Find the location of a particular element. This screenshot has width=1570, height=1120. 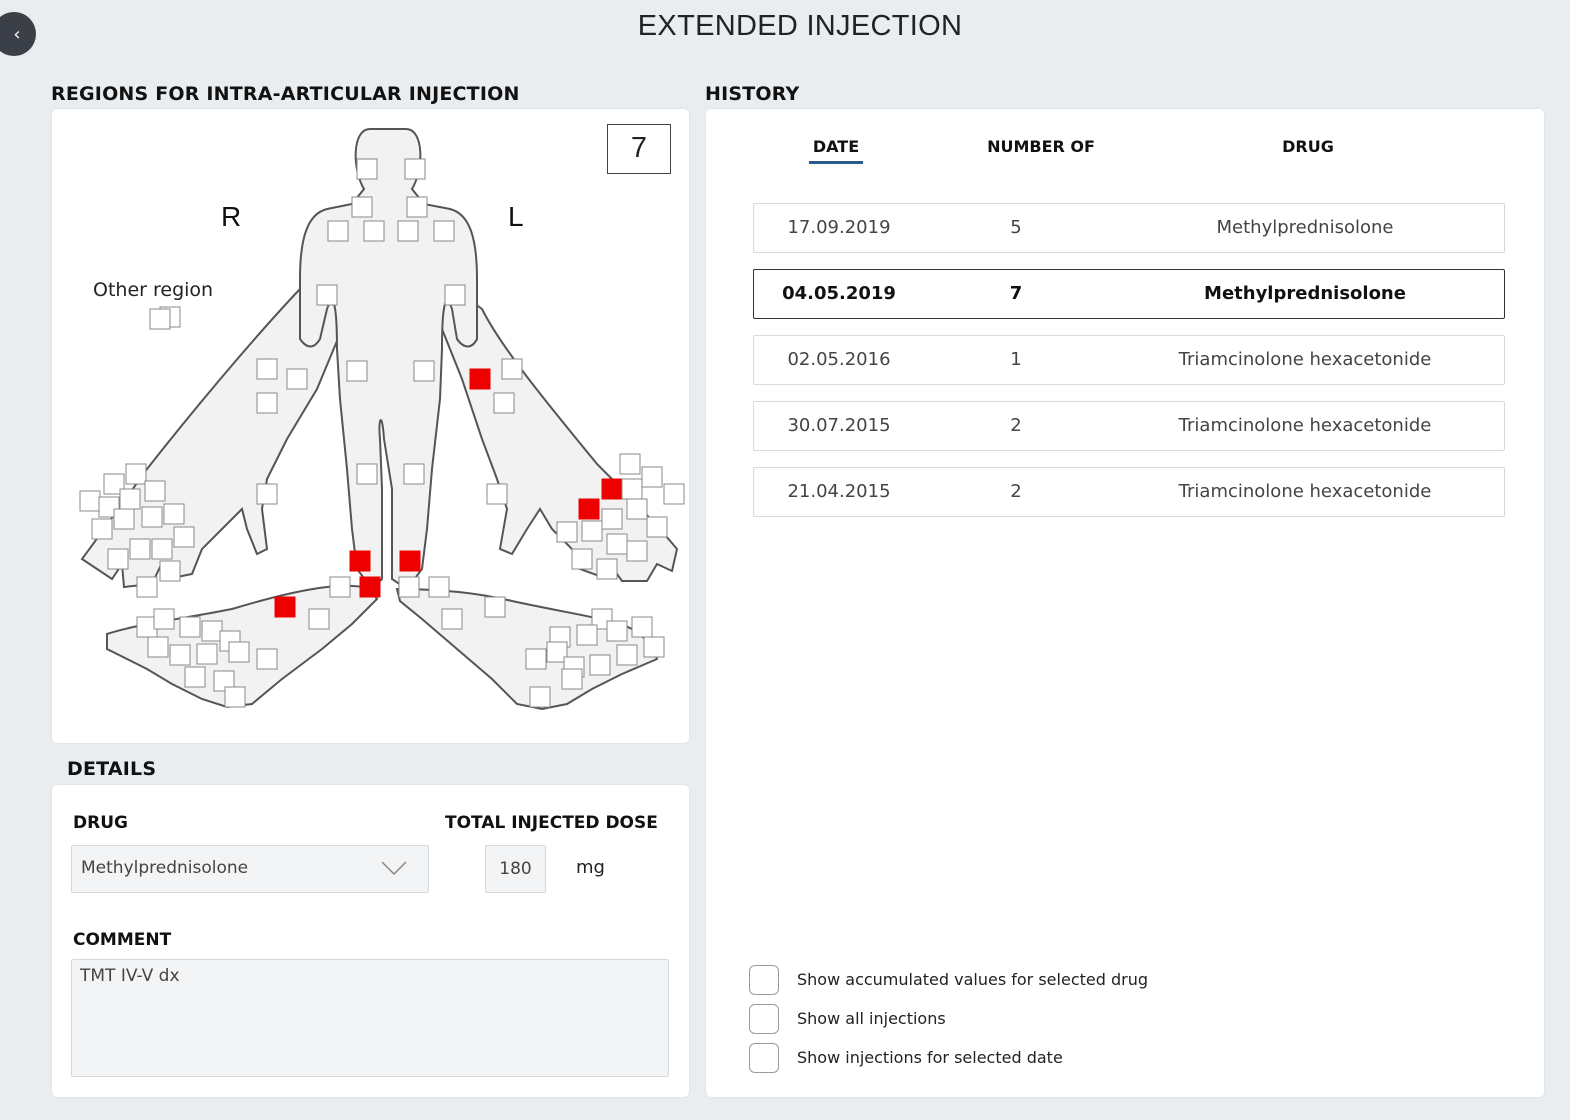

history-row: 02.05.2016 1 Triamcinolone hexacetonide is located at coordinates (1129, 360).